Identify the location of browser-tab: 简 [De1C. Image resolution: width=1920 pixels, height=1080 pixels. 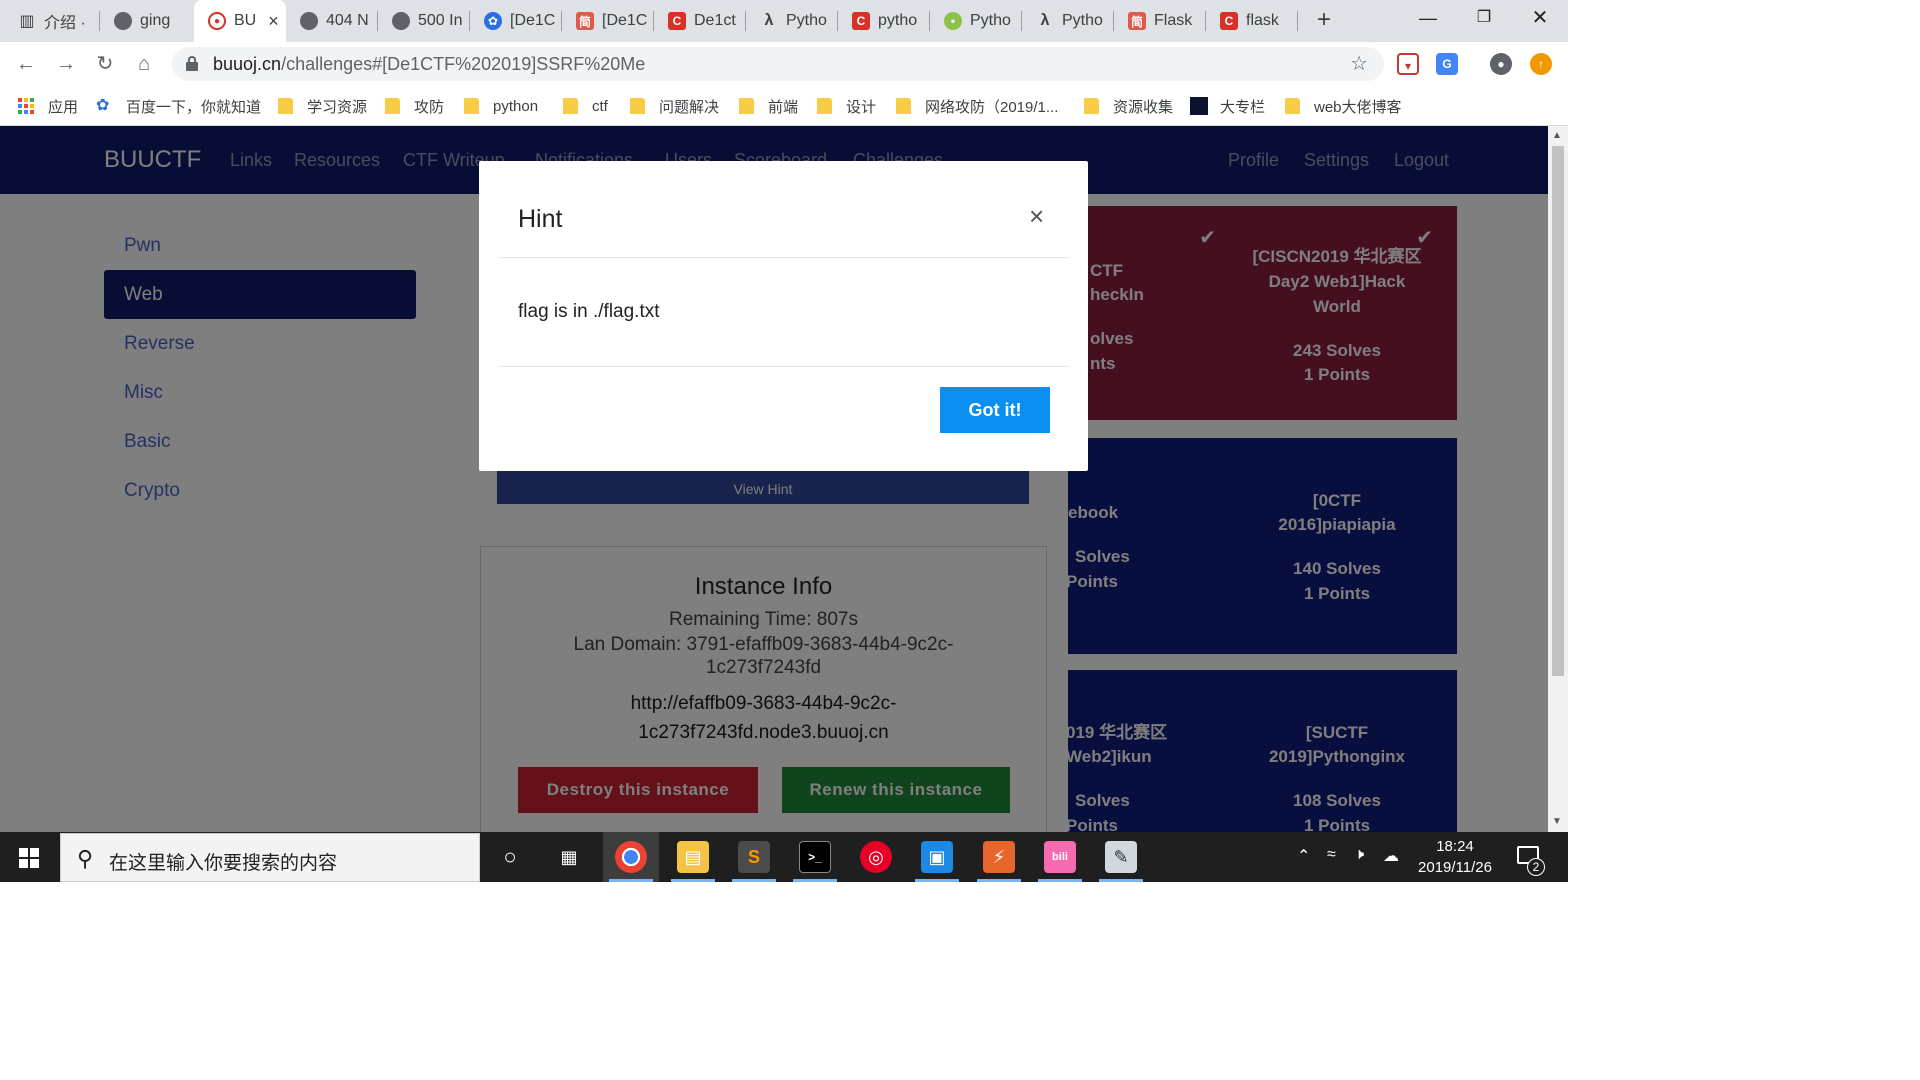
(608, 21).